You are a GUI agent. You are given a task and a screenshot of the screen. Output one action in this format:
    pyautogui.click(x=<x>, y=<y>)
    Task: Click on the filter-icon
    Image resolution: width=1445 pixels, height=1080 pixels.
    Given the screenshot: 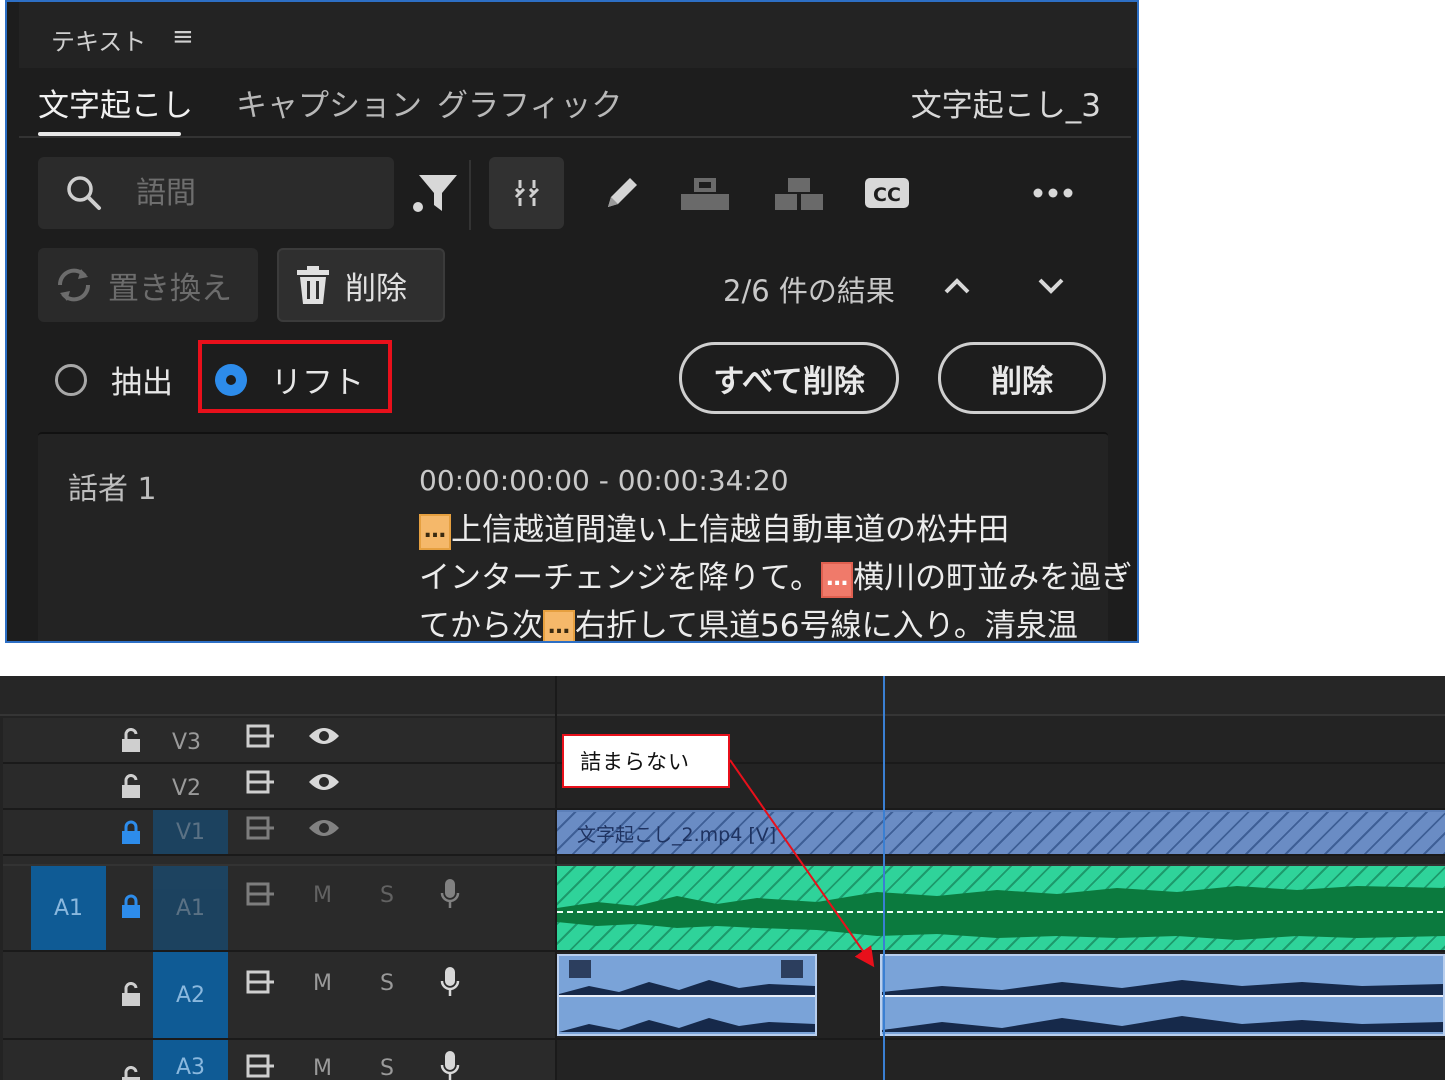 What is the action you would take?
    pyautogui.click(x=435, y=193)
    